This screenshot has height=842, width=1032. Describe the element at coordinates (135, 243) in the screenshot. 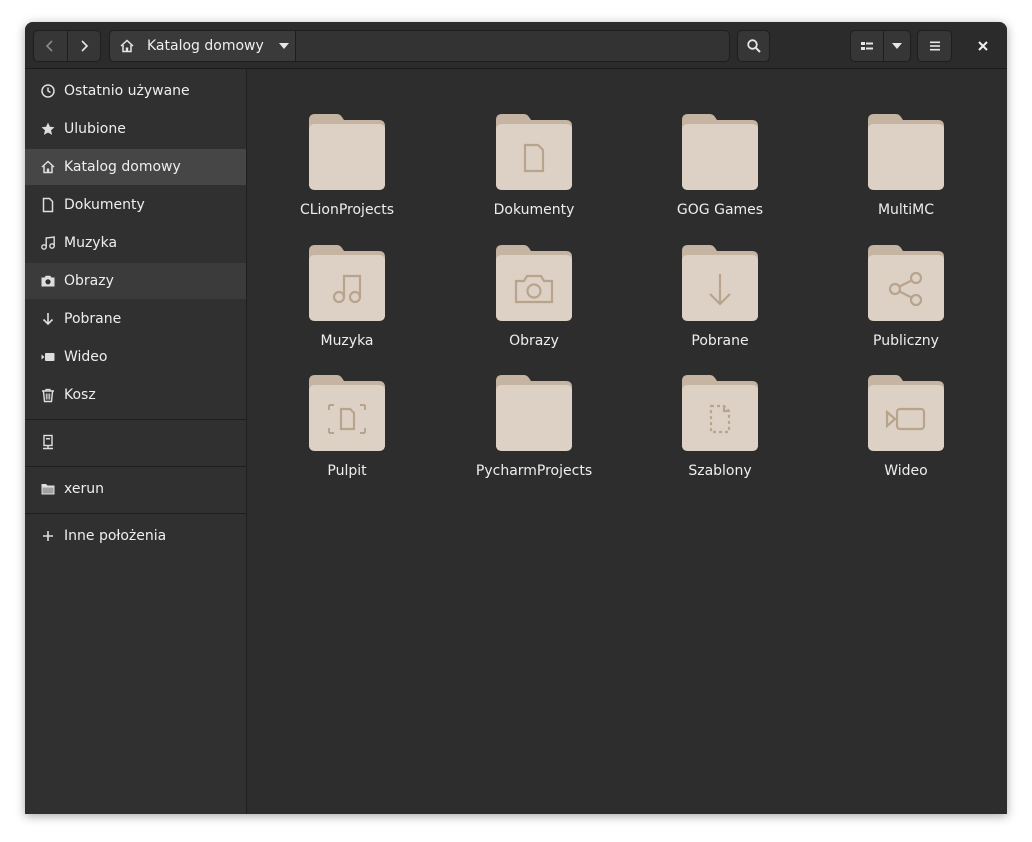

I see `sidebar-item-music: Muzyka` at that location.